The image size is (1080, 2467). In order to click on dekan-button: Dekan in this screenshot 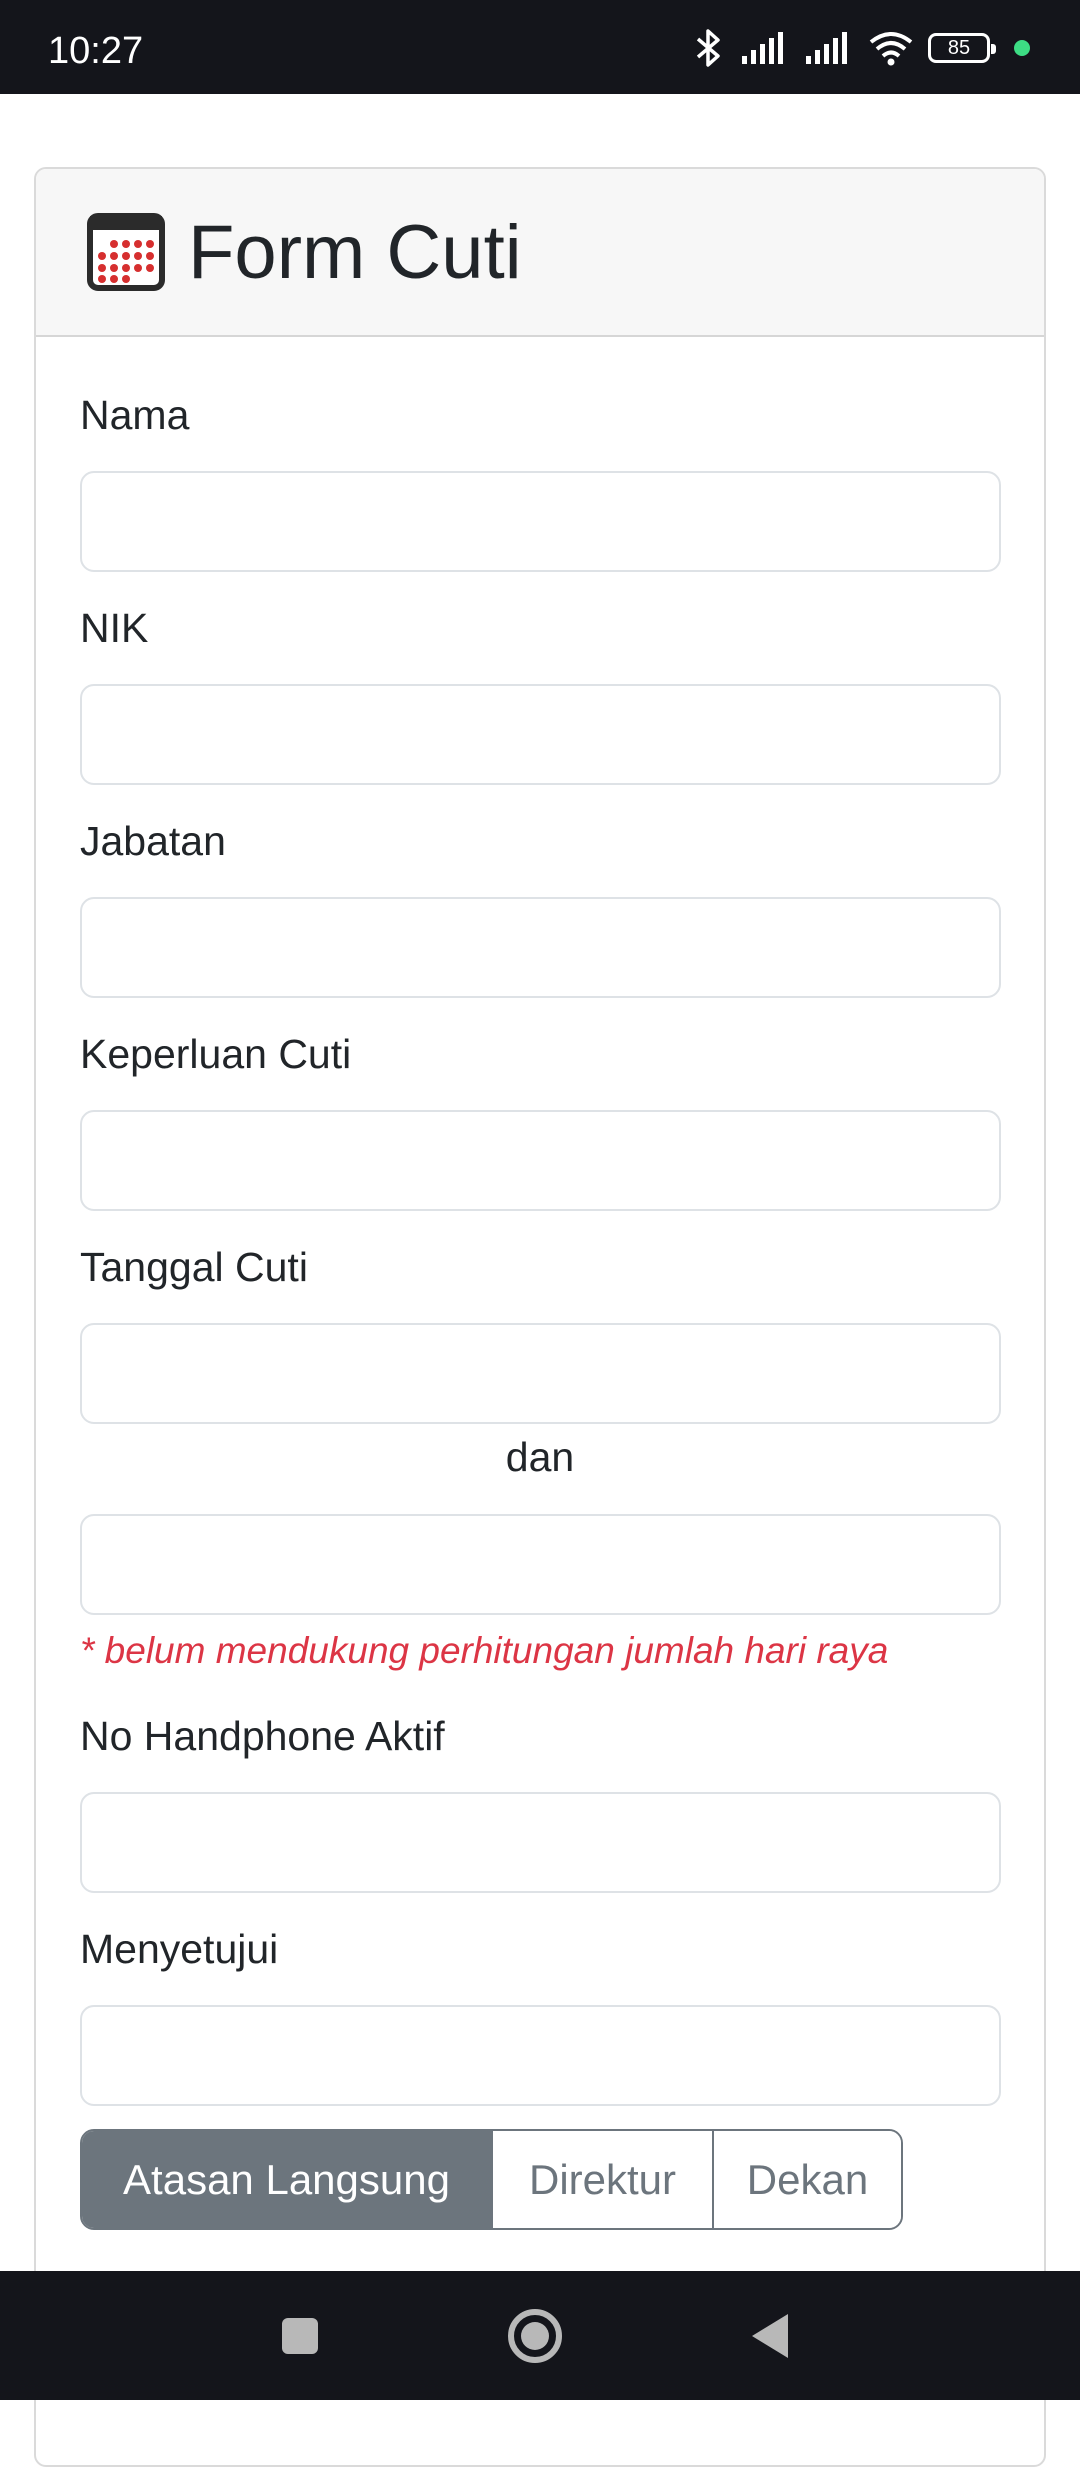, I will do `click(806, 2179)`.